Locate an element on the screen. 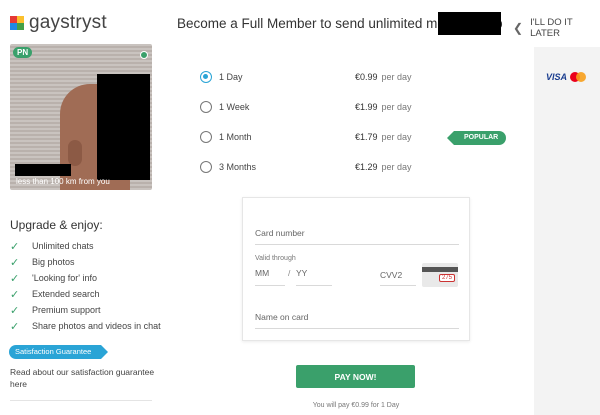  feature-item: ✓ 'Looking for' info is located at coordinates (85, 278).